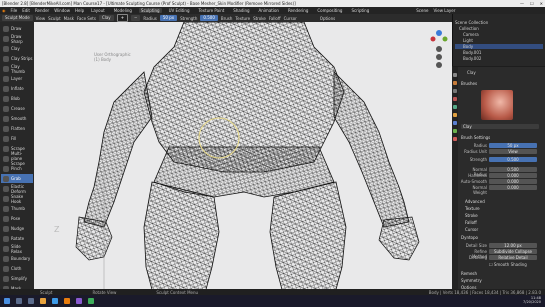 This screenshot has height=307, width=545. What do you see at coordinates (26, 10) in the screenshot?
I see `menu-edit: Edit` at bounding box center [26, 10].